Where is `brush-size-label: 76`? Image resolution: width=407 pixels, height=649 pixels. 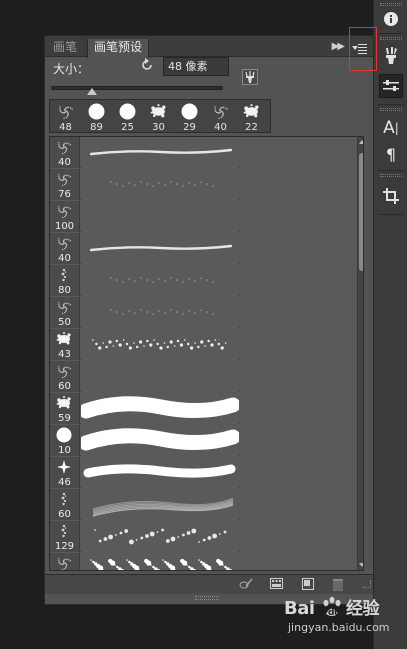 brush-size-label: 76 is located at coordinates (64, 194).